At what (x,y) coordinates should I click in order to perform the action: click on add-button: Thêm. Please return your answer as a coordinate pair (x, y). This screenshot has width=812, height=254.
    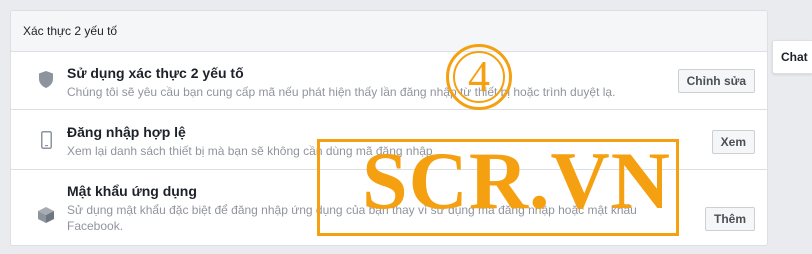
    Looking at the image, I should click on (729, 219).